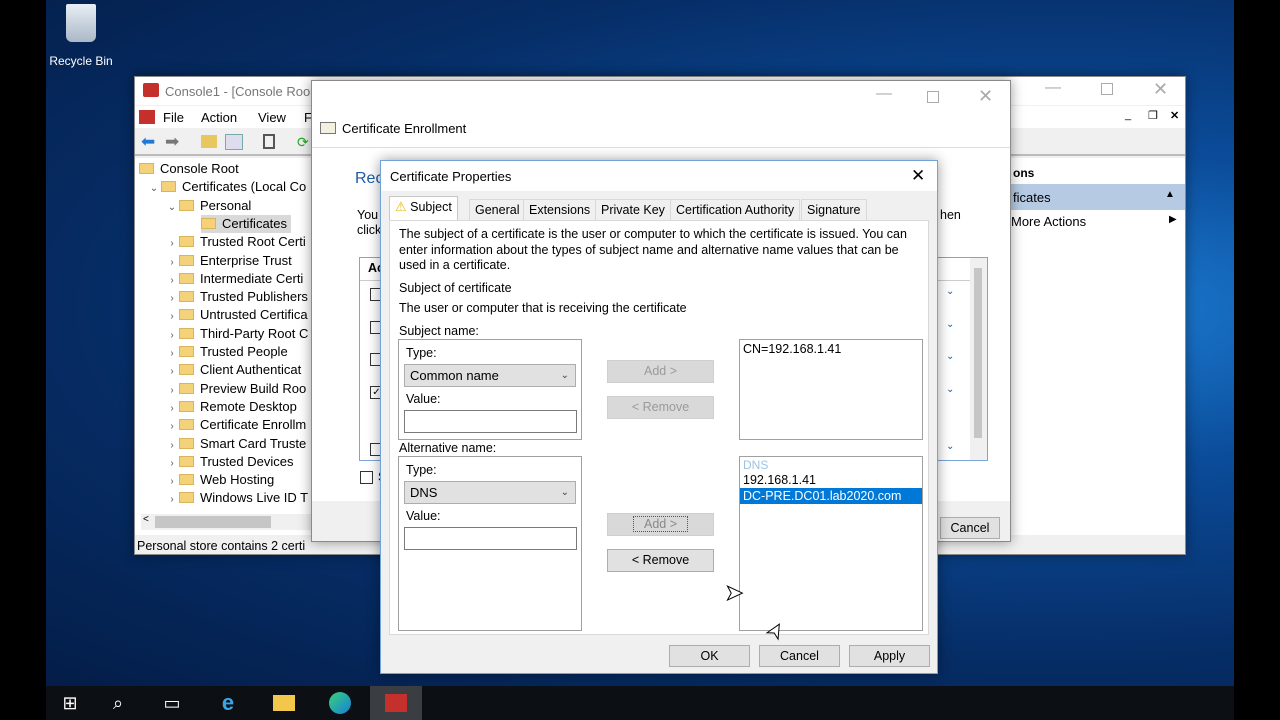  What do you see at coordinates (226, 522) in the screenshot?
I see `tree-horizontal-scrollbar: <` at bounding box center [226, 522].